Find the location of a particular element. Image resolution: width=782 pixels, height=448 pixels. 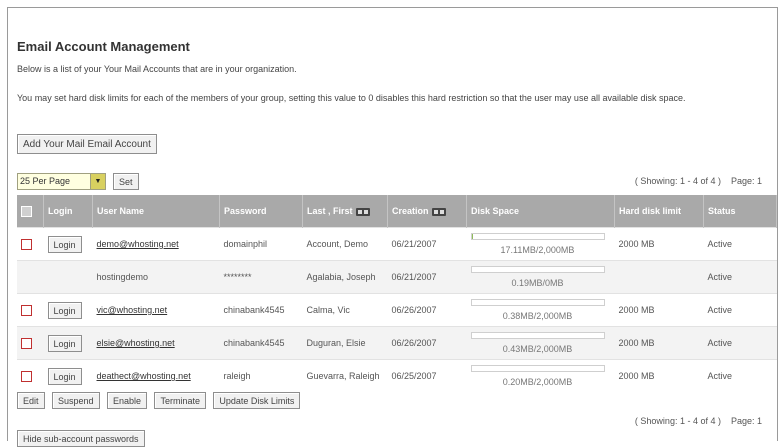

row-created: 06/21/2007 is located at coordinates (427, 244).